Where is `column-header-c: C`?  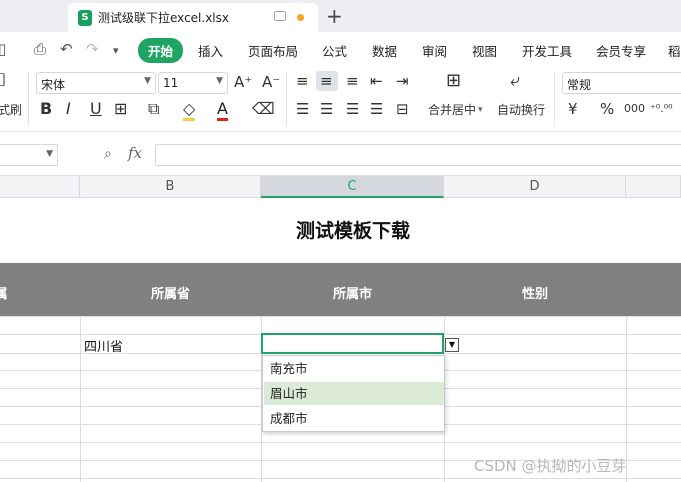
column-header-c: C is located at coordinates (352, 187).